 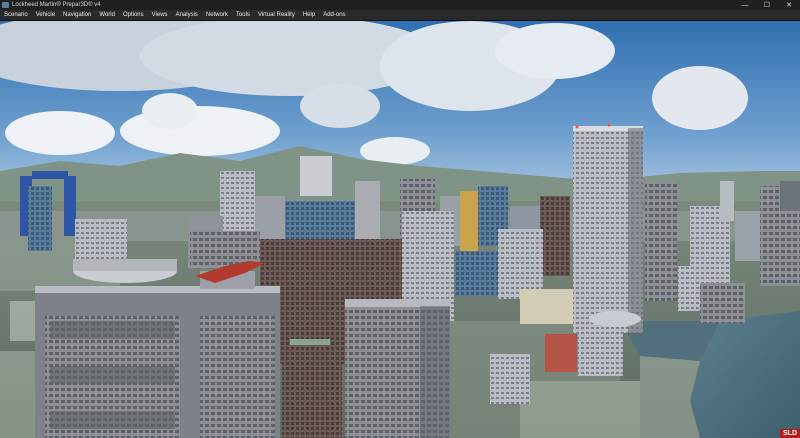 What do you see at coordinates (77, 15) in the screenshot?
I see `menu-navigation: Navigation` at bounding box center [77, 15].